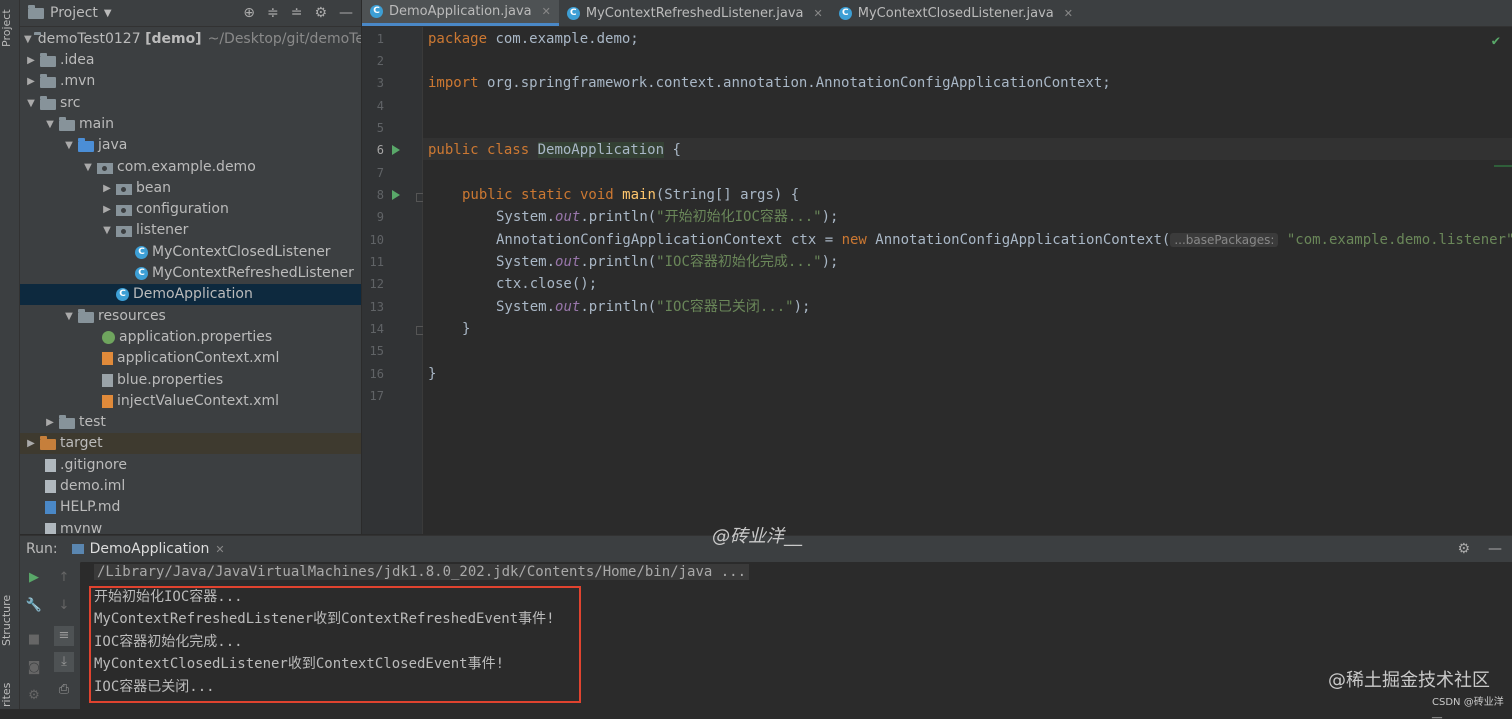  What do you see at coordinates (190, 358) in the screenshot?
I see `tree-item-application-context-xml: applicationContext.xml` at bounding box center [190, 358].